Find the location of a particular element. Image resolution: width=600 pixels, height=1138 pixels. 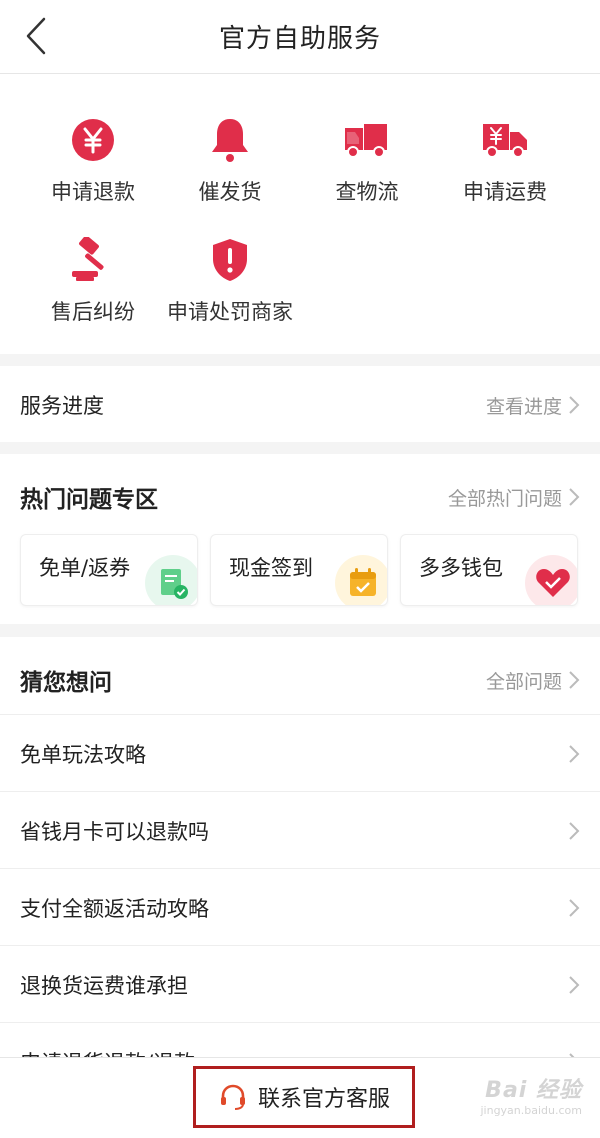

all-questions-link: 全部问题 is located at coordinates (533, 680).